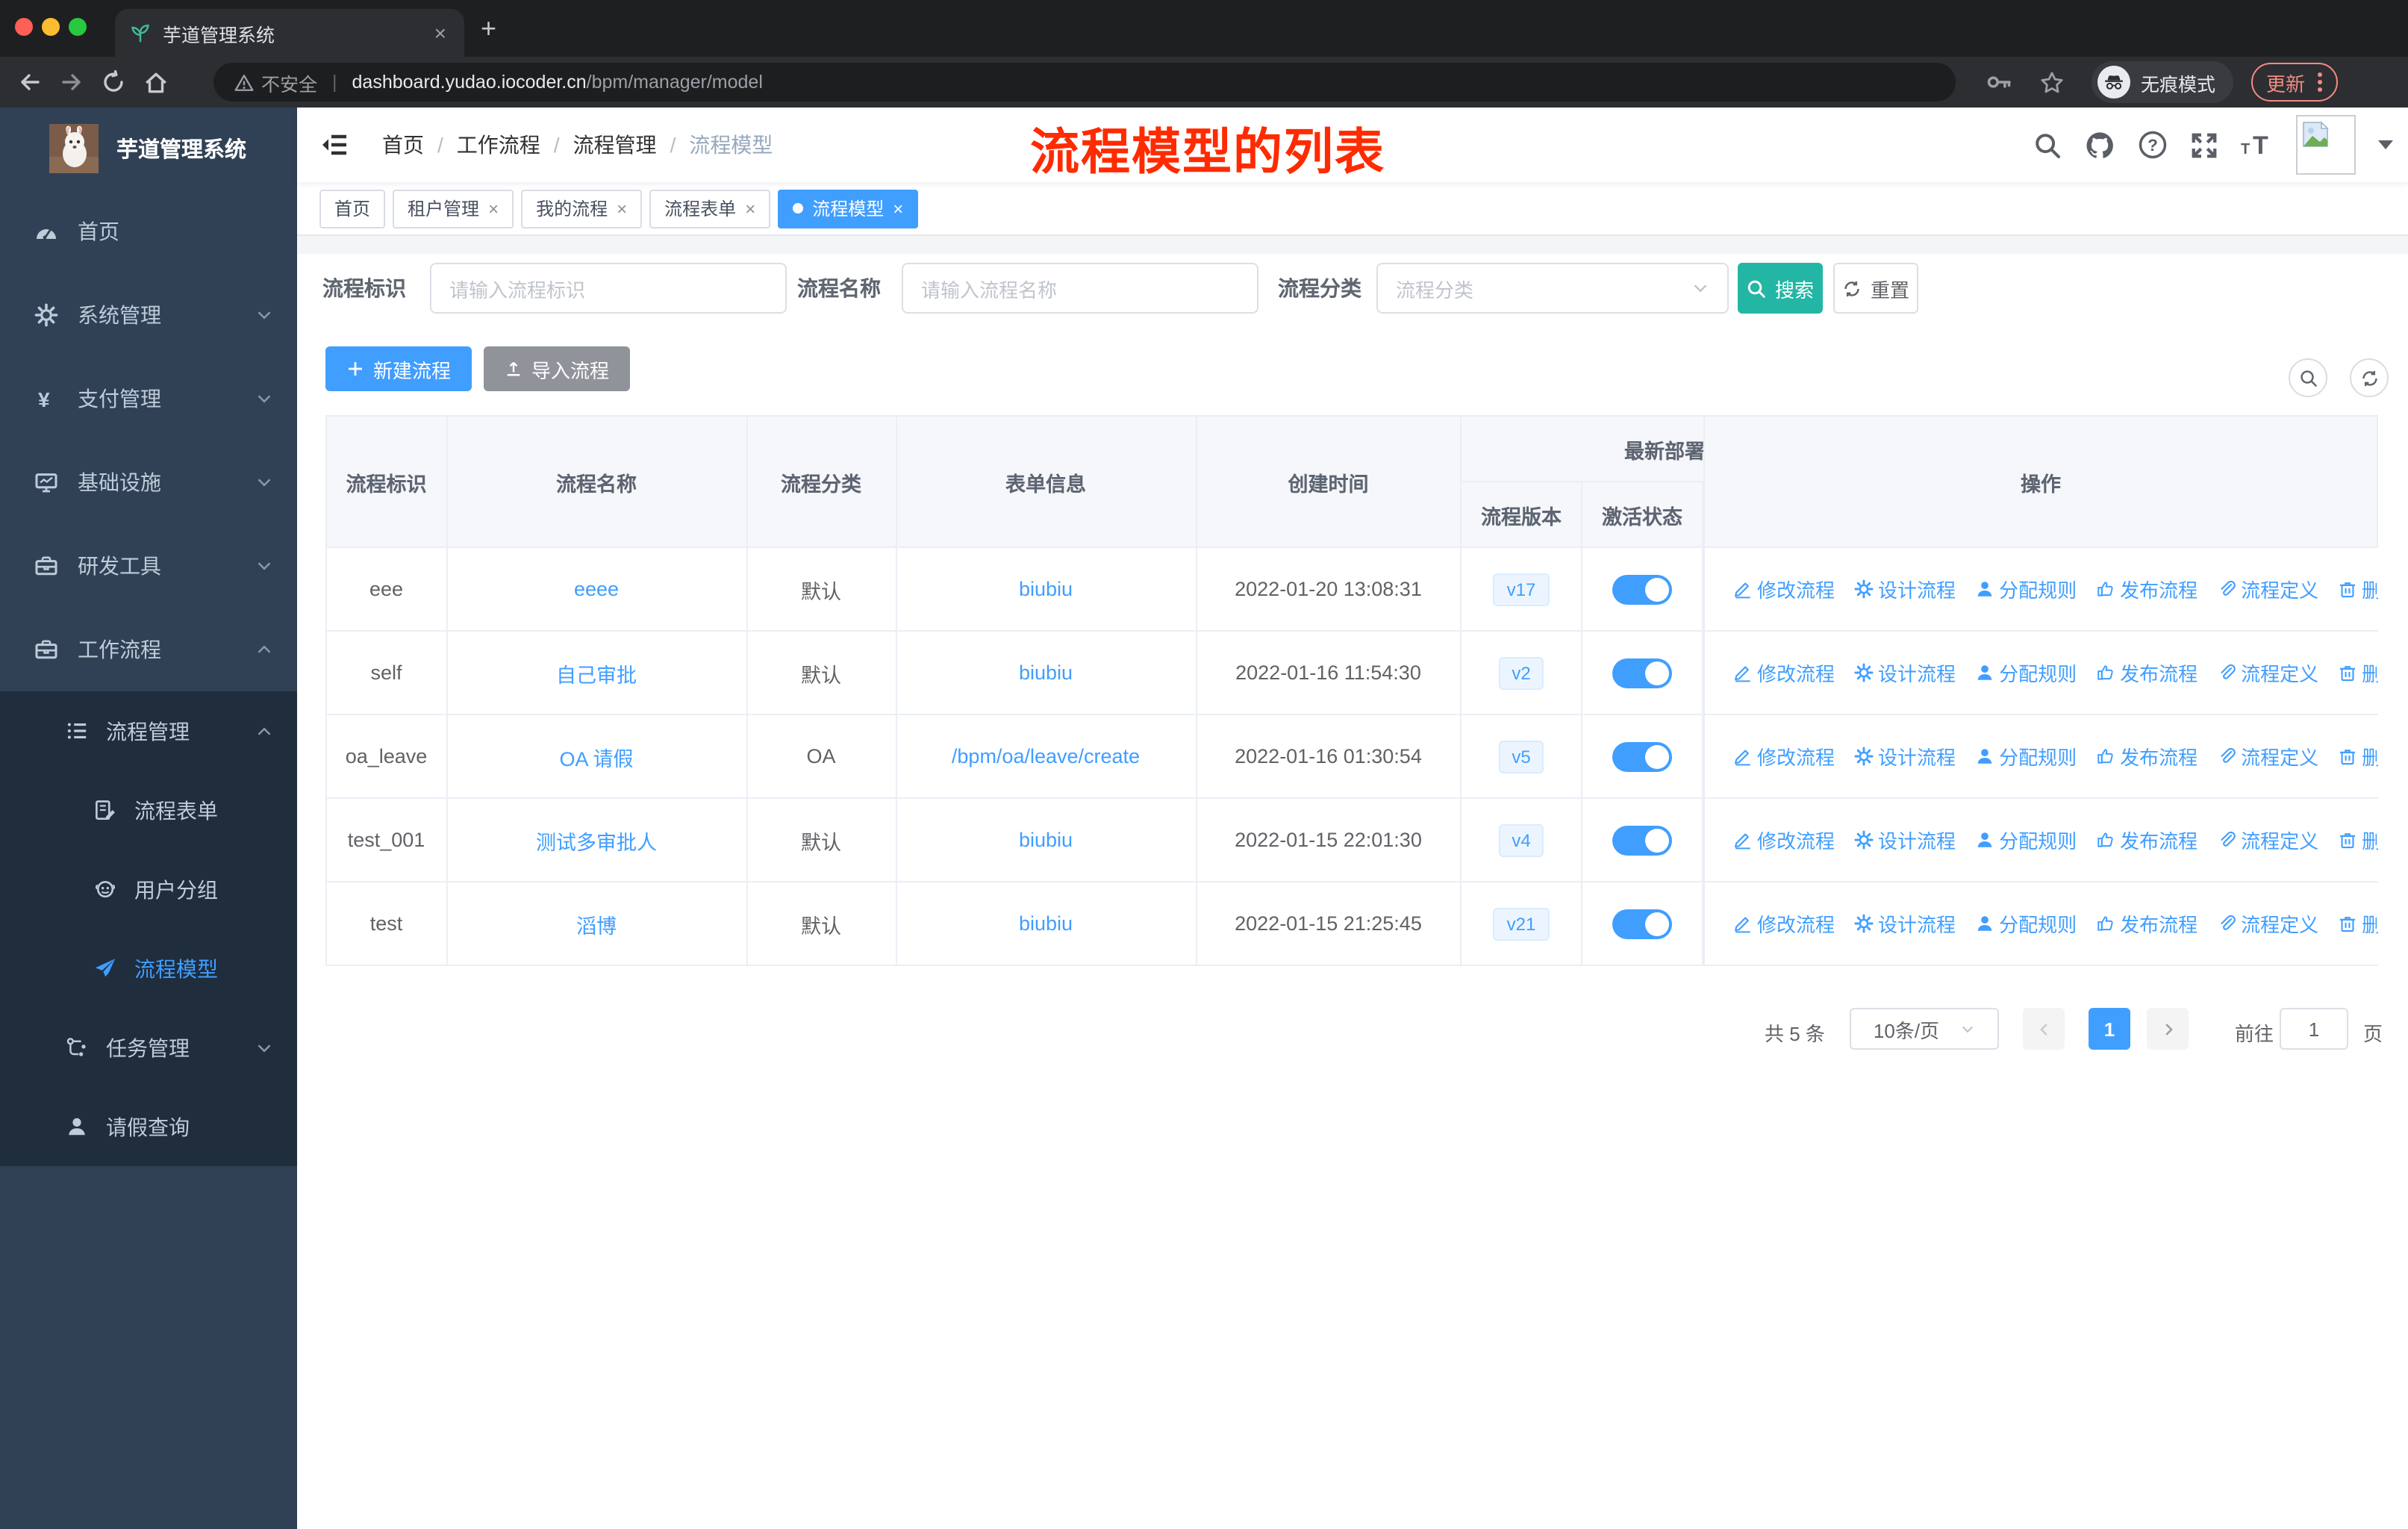 The image size is (2408, 1529). I want to click on window-minimize-button, so click(51, 27).